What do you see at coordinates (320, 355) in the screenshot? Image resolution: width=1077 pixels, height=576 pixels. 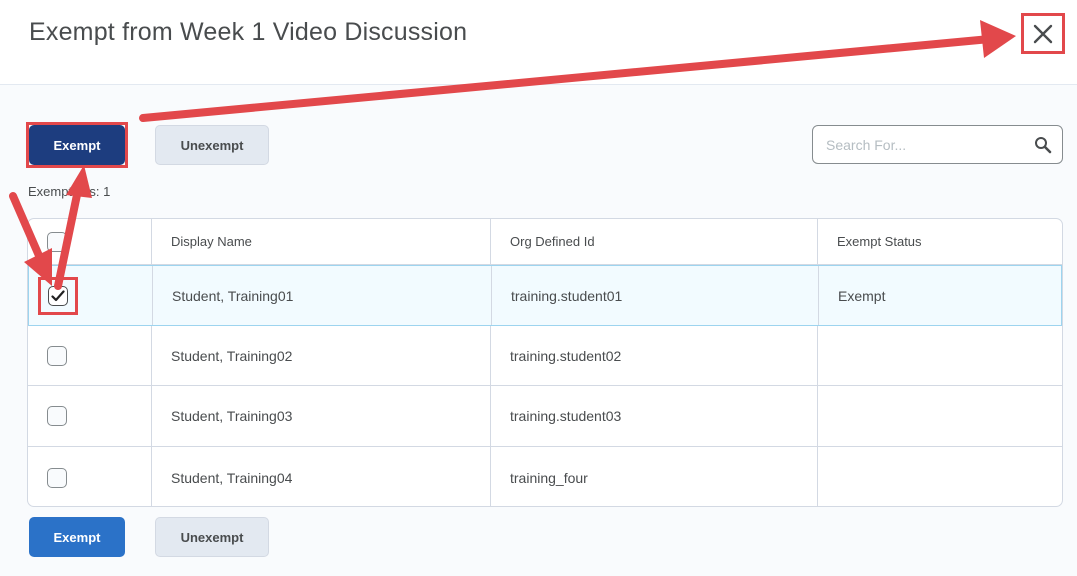 I see `display-name-cell: Student, Training02` at bounding box center [320, 355].